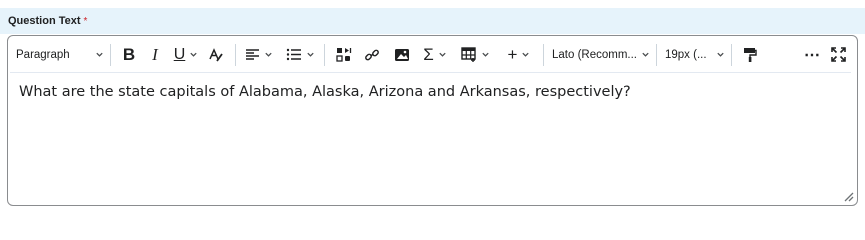 This screenshot has height=240, width=865. I want to click on fullscreen-button, so click(838, 55).